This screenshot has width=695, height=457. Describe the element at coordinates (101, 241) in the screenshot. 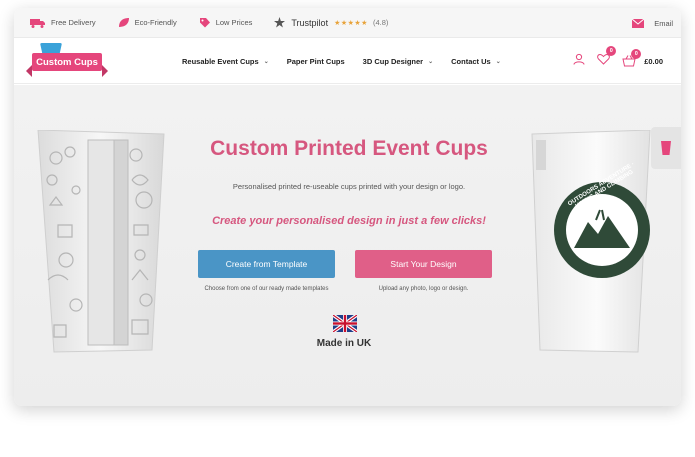

I see `decorated-cup-image` at that location.